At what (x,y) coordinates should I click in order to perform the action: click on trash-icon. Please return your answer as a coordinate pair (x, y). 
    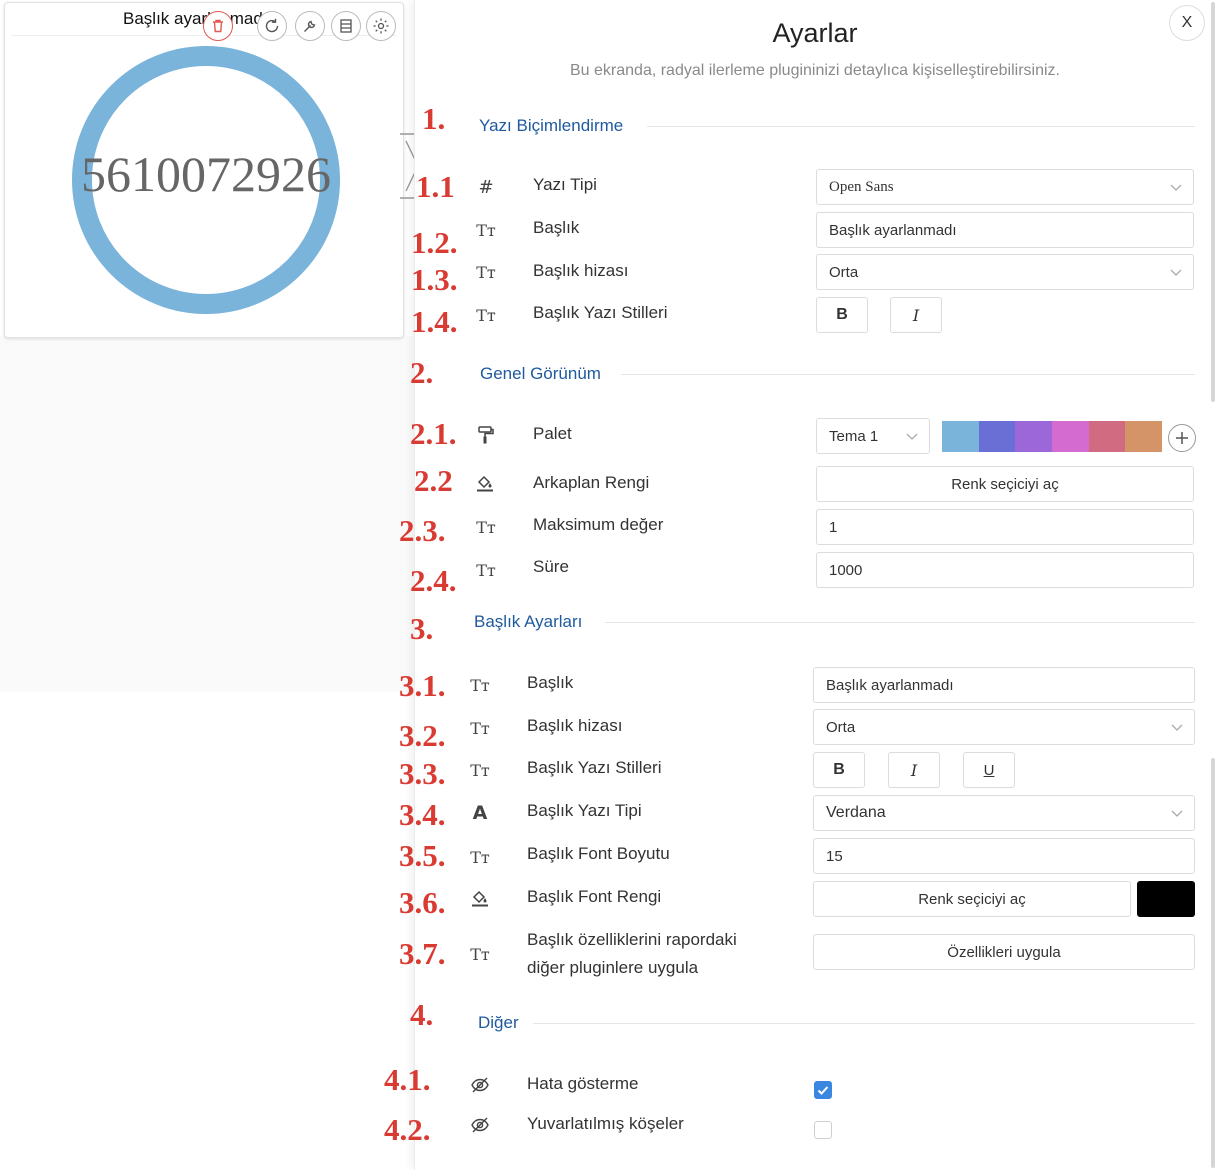
    Looking at the image, I should click on (218, 26).